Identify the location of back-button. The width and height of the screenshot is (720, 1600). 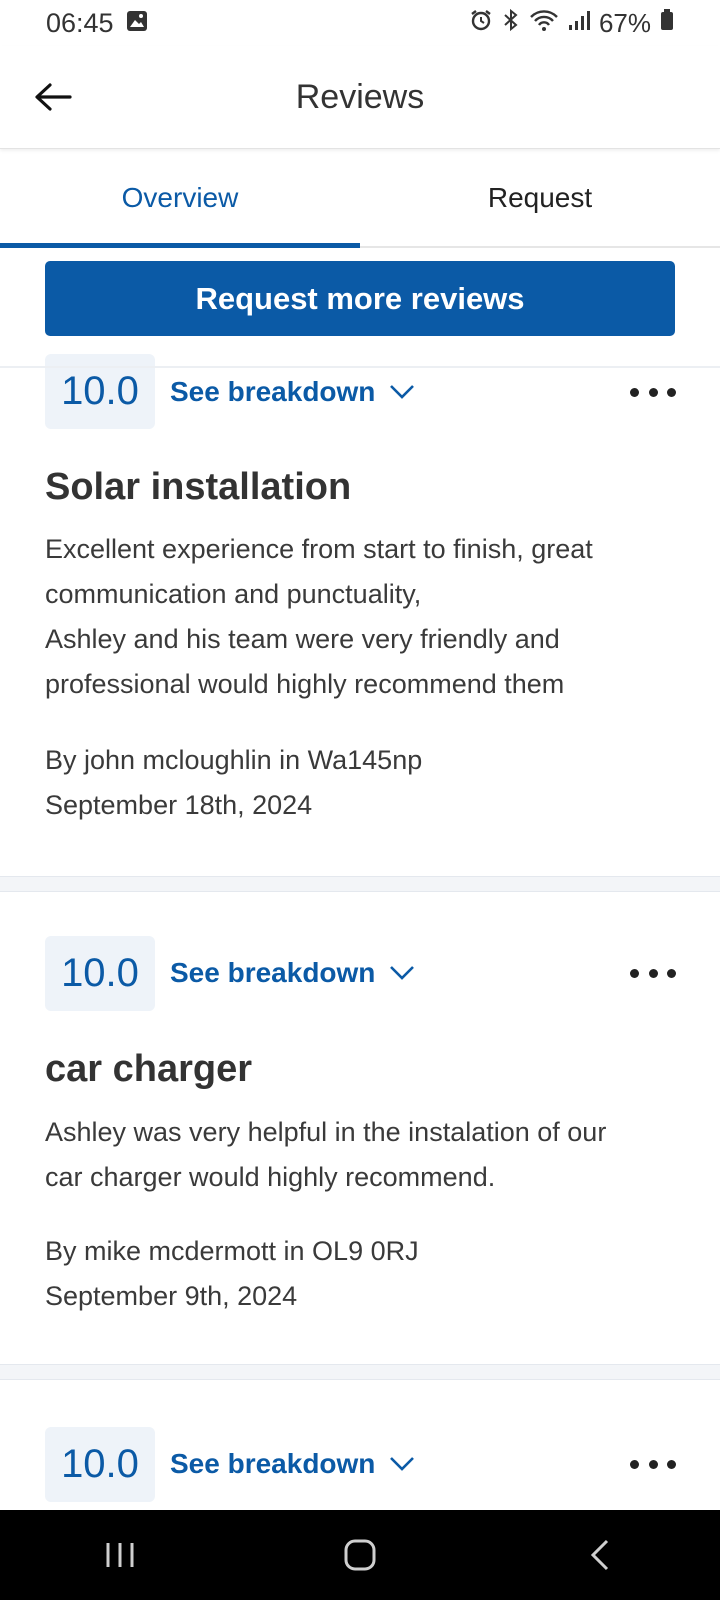
(53, 97).